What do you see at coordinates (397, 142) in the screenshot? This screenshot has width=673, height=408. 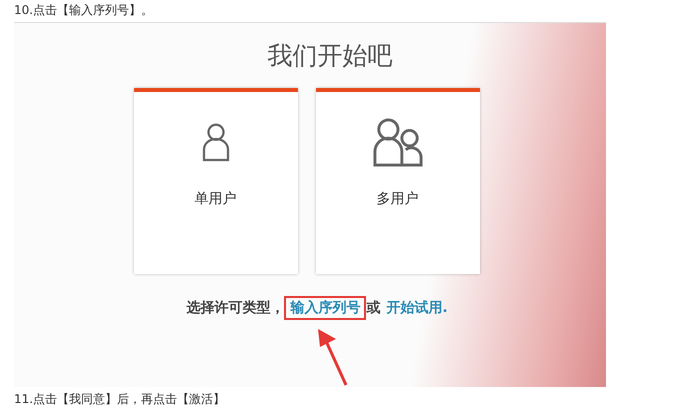 I see `people-icon` at bounding box center [397, 142].